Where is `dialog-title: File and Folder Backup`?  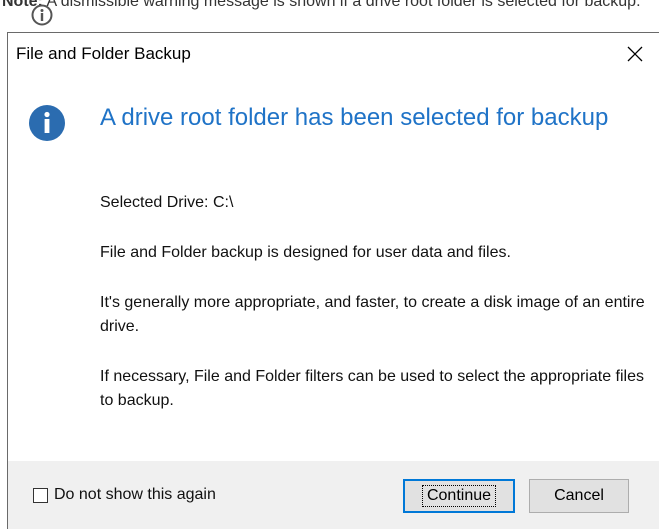
dialog-title: File and Folder Backup is located at coordinates (103, 53).